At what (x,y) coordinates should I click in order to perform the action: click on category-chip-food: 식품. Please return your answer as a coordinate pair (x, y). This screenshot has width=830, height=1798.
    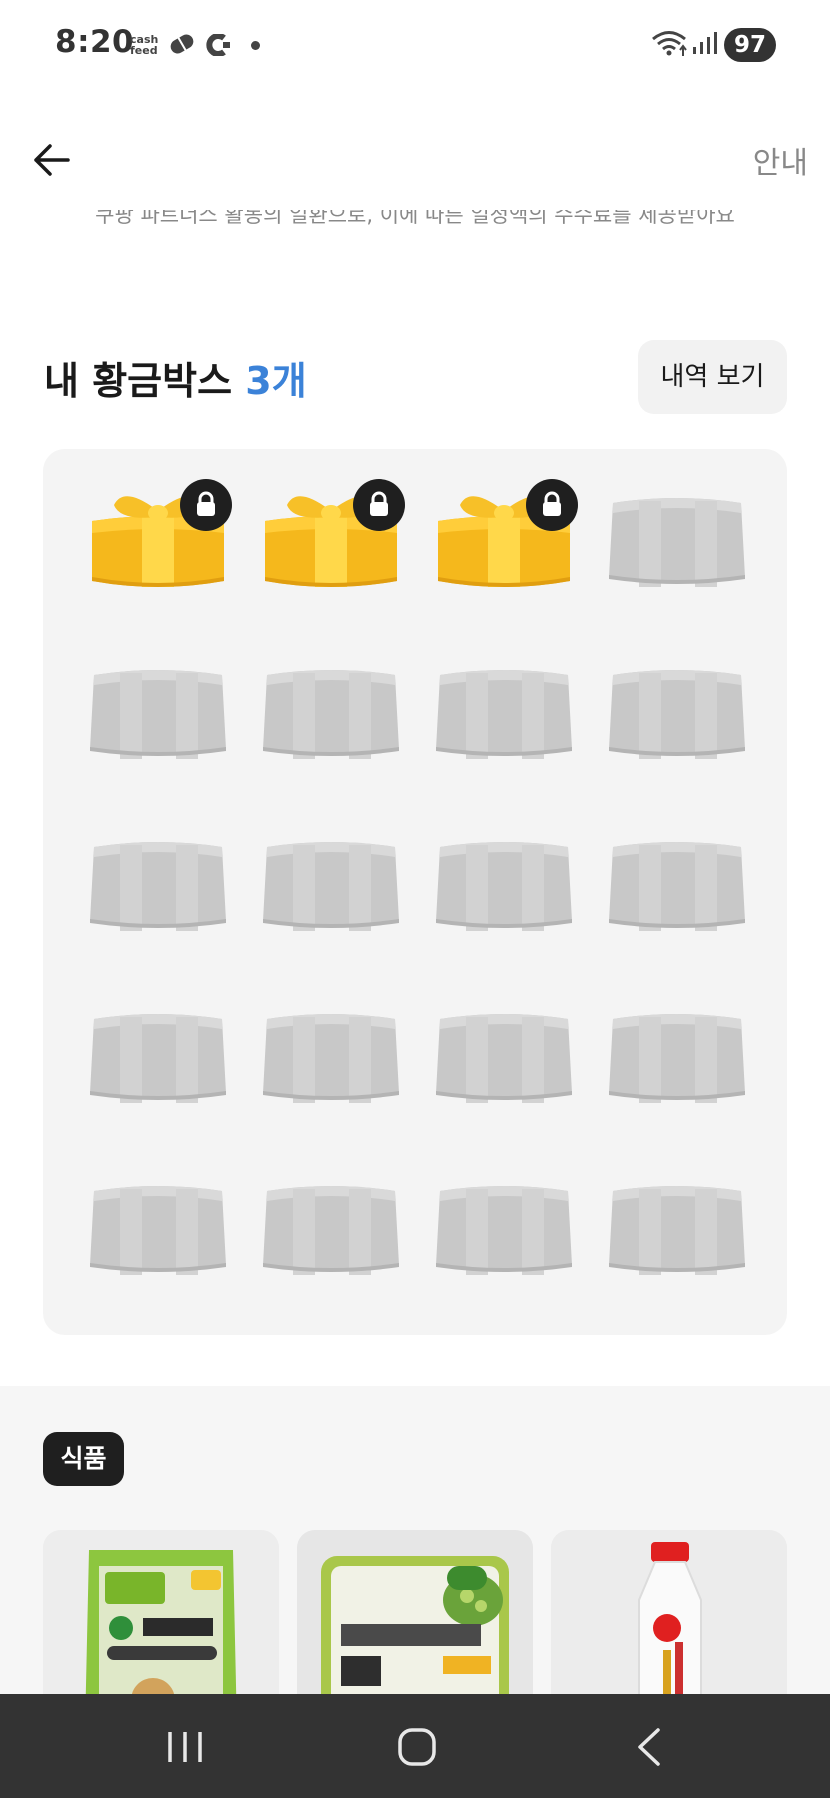
    Looking at the image, I should click on (83, 1459).